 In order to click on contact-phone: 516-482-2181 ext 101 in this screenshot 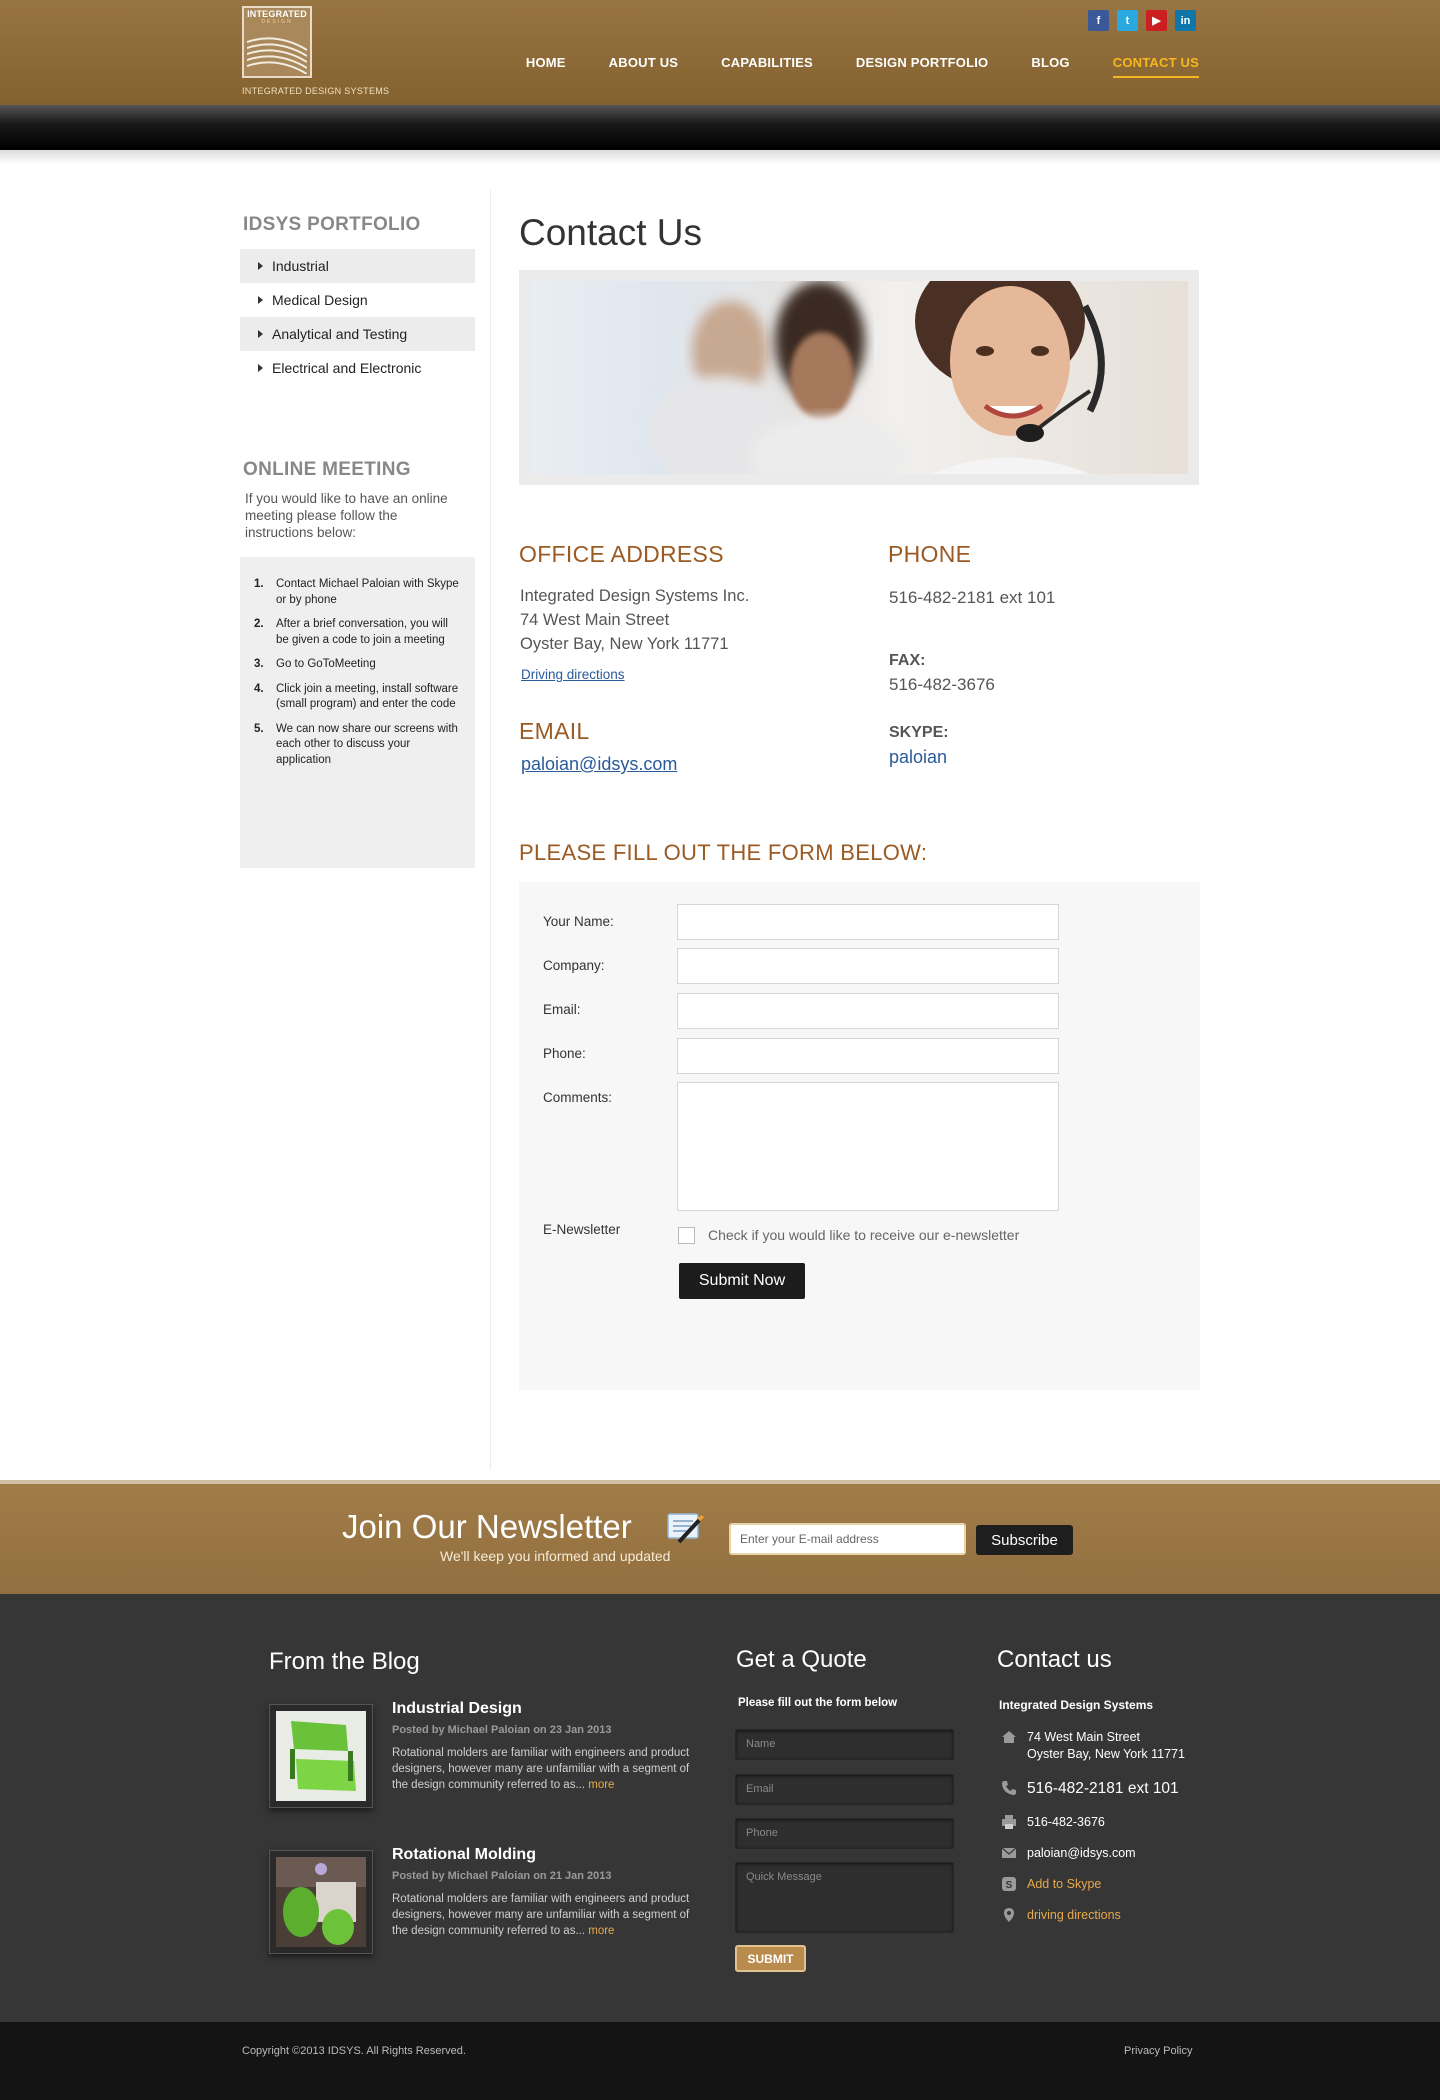, I will do `click(1103, 1788)`.